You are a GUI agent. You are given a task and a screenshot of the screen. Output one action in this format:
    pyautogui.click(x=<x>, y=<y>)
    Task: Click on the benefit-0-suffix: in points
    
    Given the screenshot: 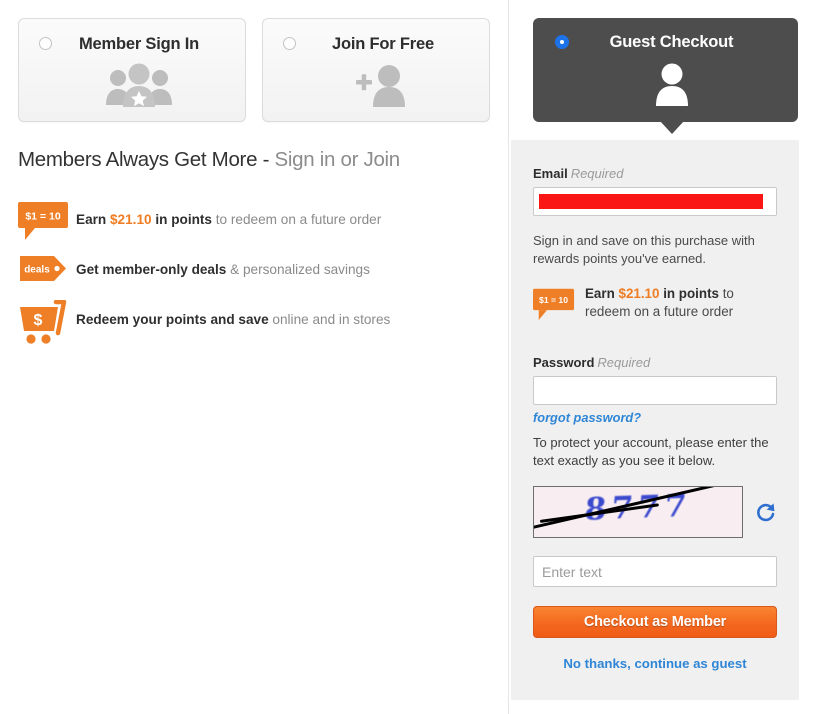 What is the action you would take?
    pyautogui.click(x=181, y=219)
    